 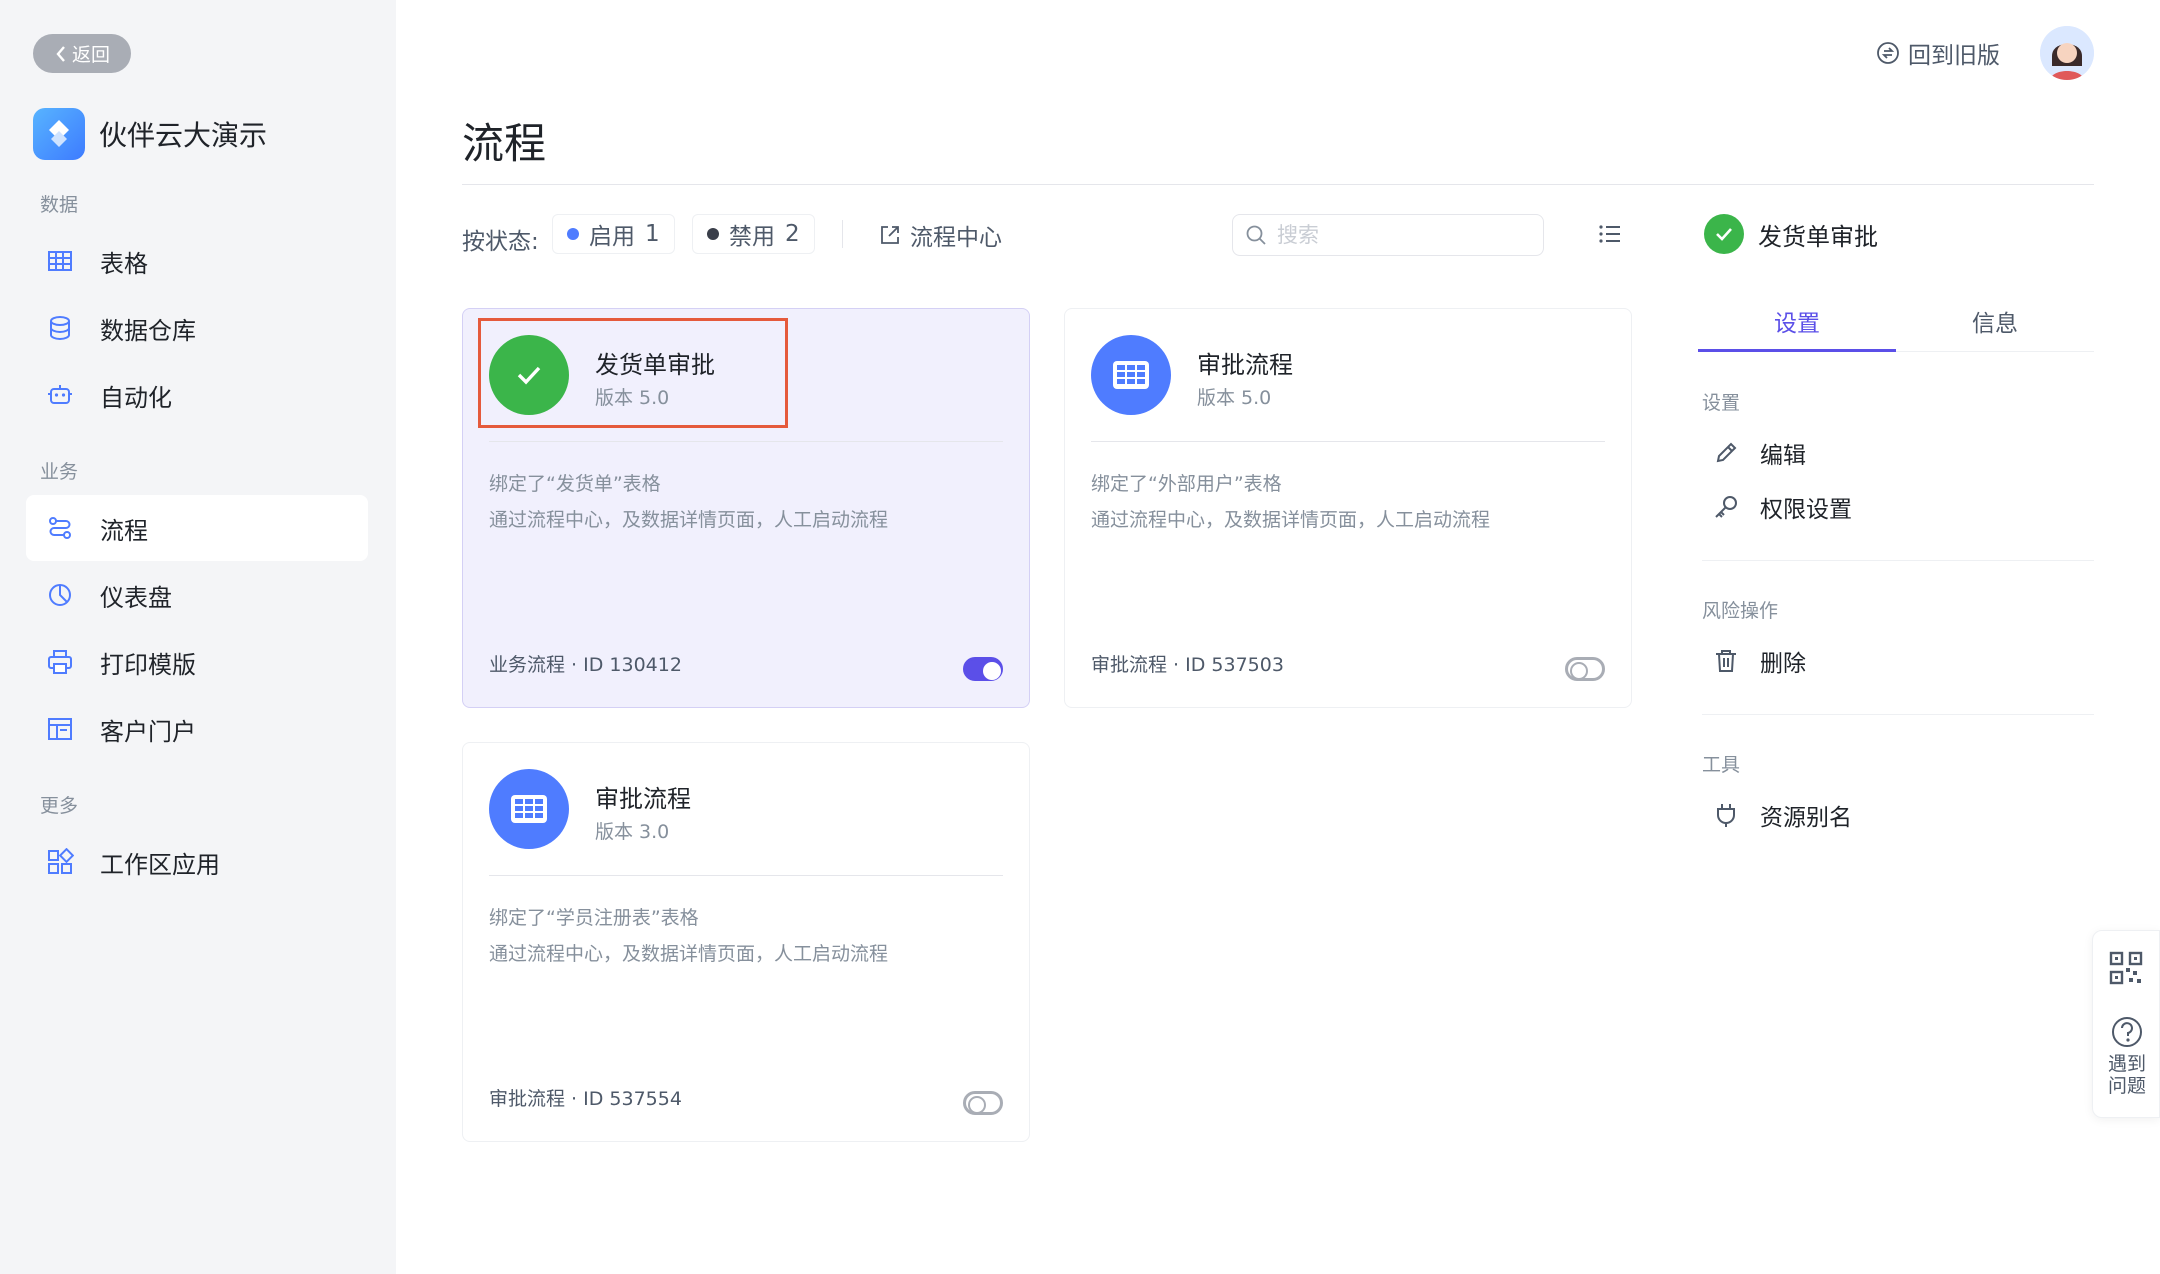 I want to click on flow-type-badge, so click(x=1131, y=375).